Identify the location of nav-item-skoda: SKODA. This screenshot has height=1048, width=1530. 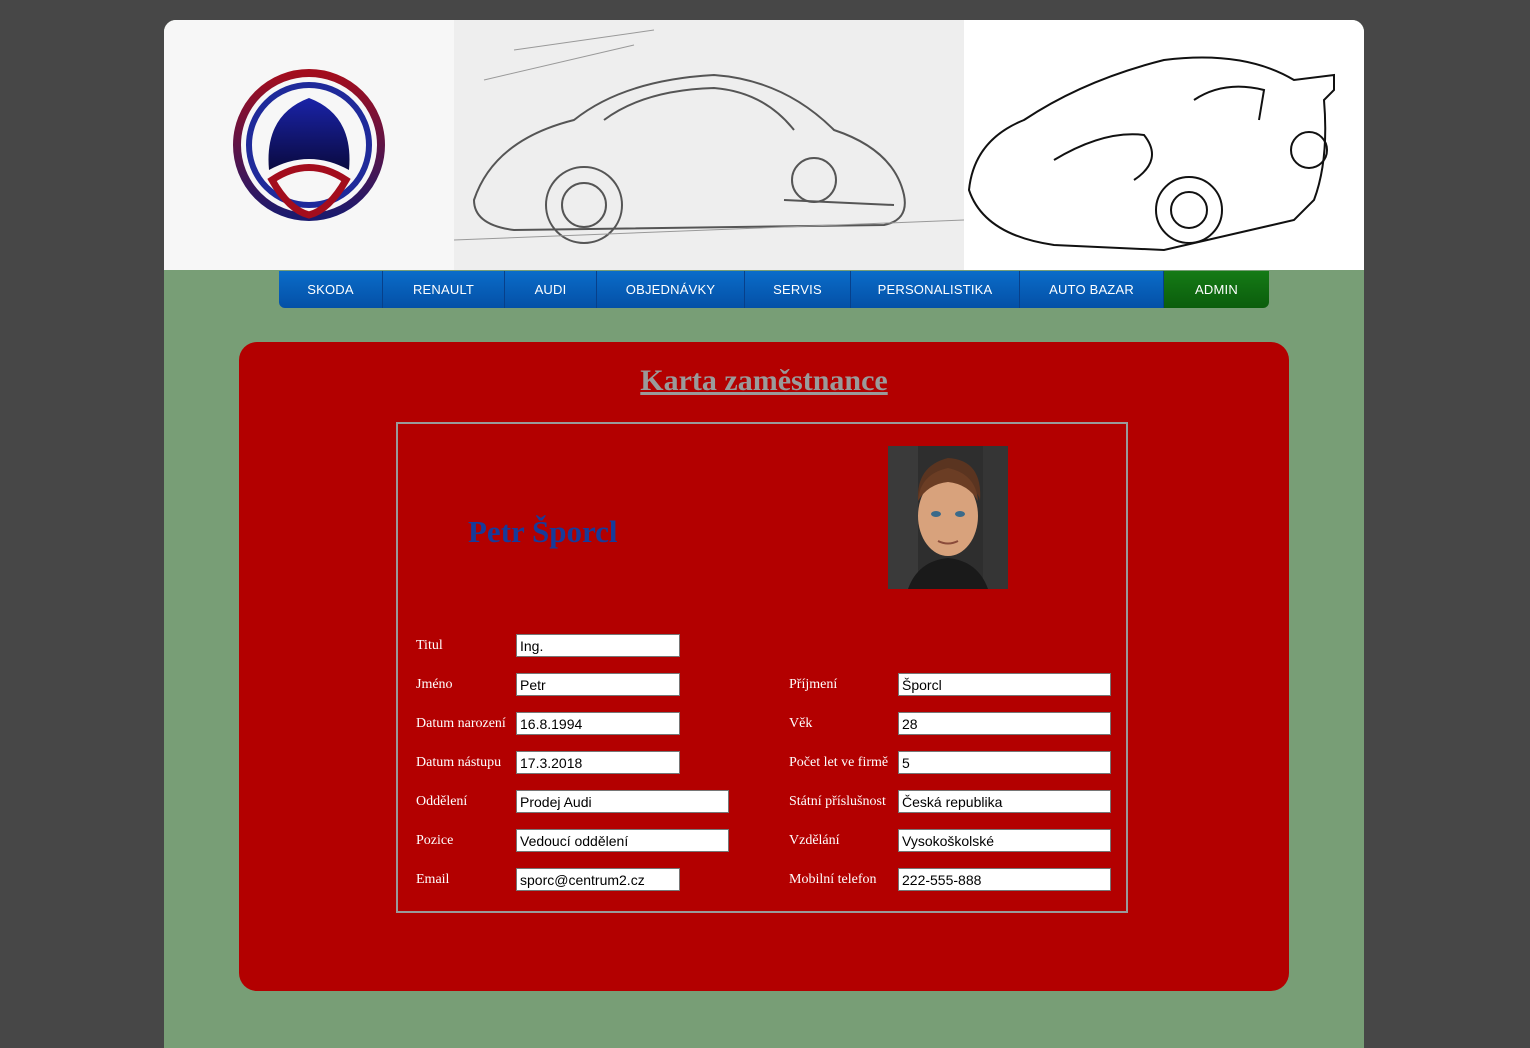
(331, 289).